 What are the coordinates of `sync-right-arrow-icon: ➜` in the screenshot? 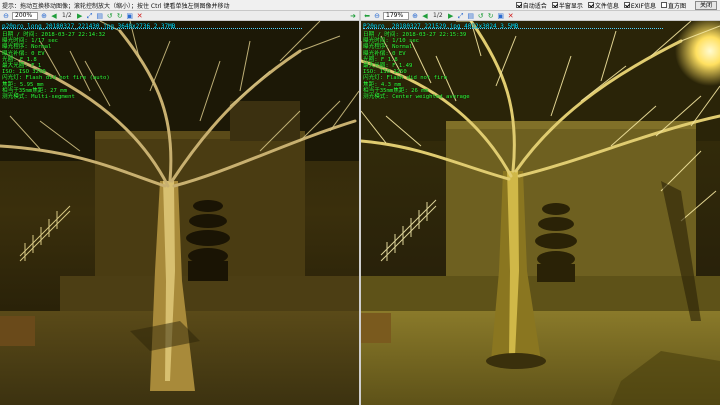 It's located at (353, 16).